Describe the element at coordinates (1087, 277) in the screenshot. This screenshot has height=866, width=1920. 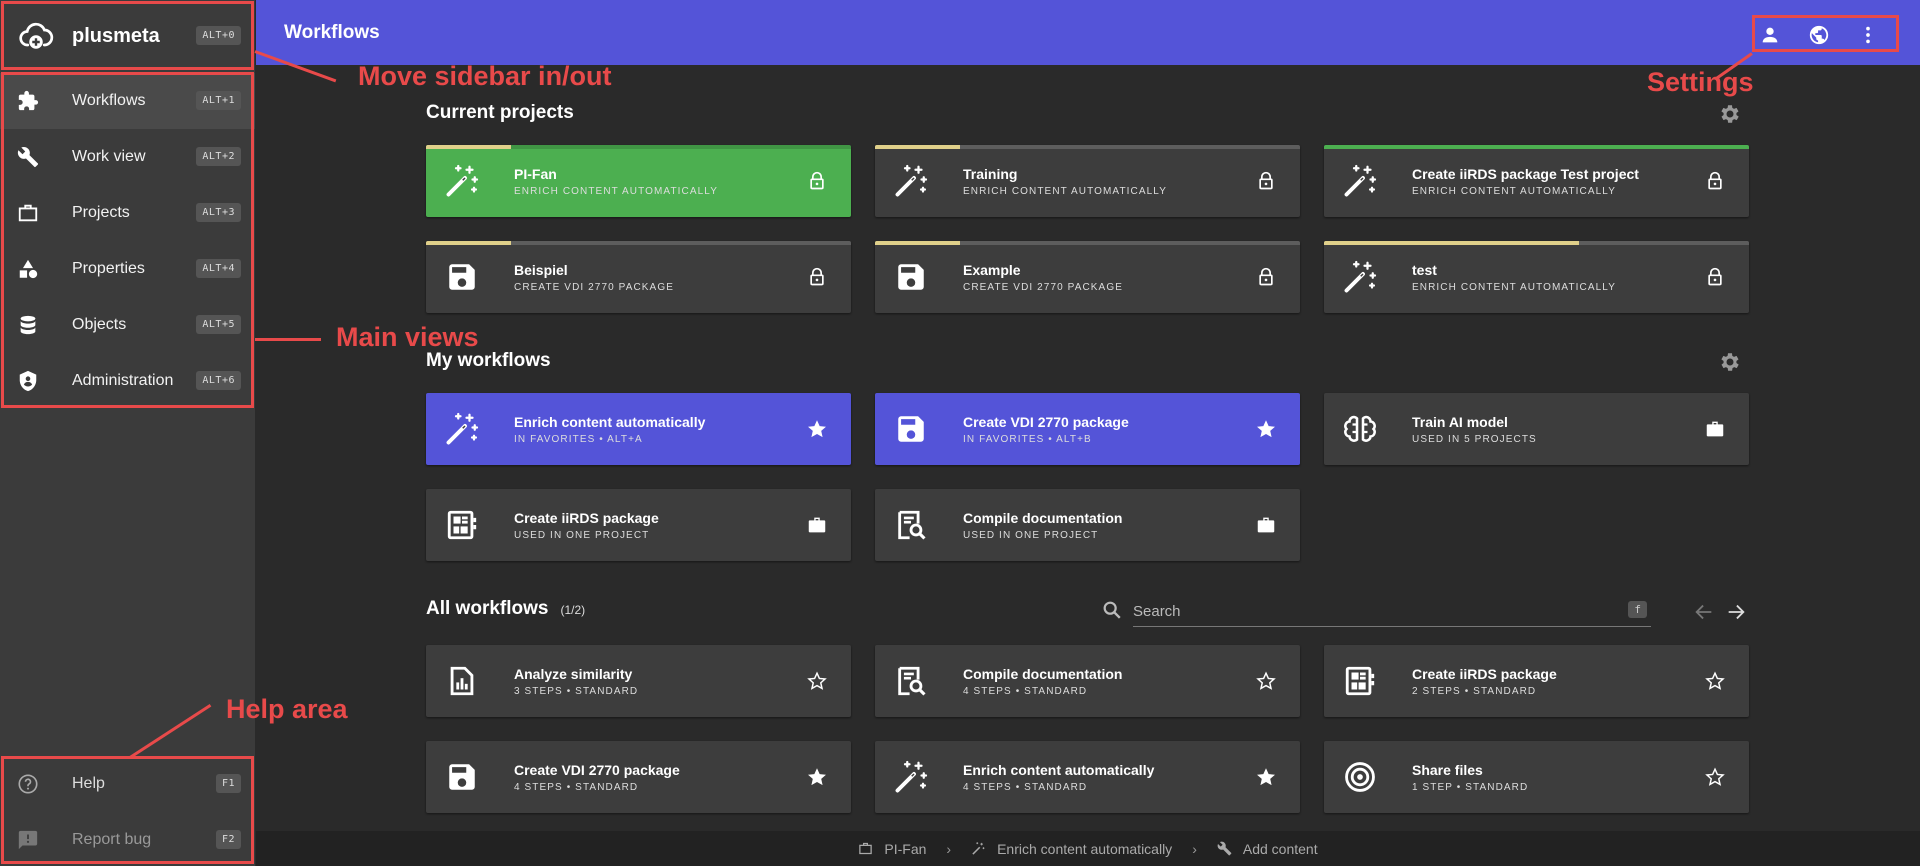
I see `workflow-card: Example CREATE VDI 2770 PACKAGE` at that location.